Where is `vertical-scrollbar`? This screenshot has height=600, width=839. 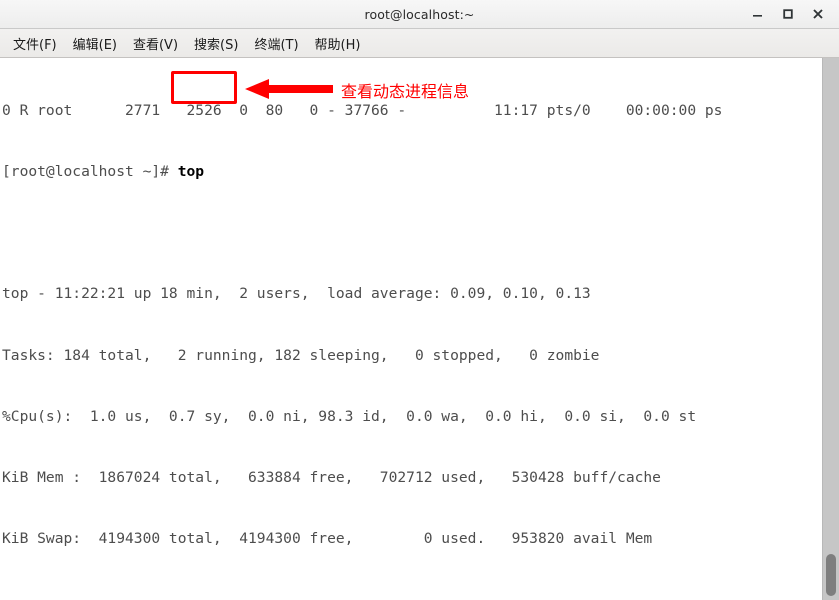 vertical-scrollbar is located at coordinates (830, 329).